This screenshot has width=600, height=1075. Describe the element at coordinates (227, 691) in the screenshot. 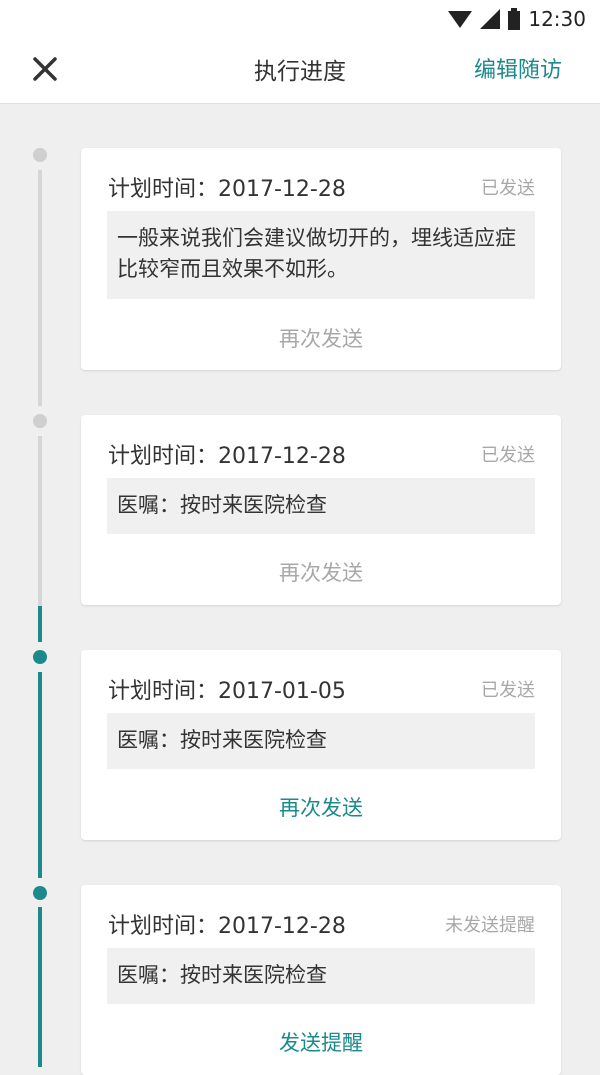

I see `plan-time: 计划时间：2017-01-05` at that location.